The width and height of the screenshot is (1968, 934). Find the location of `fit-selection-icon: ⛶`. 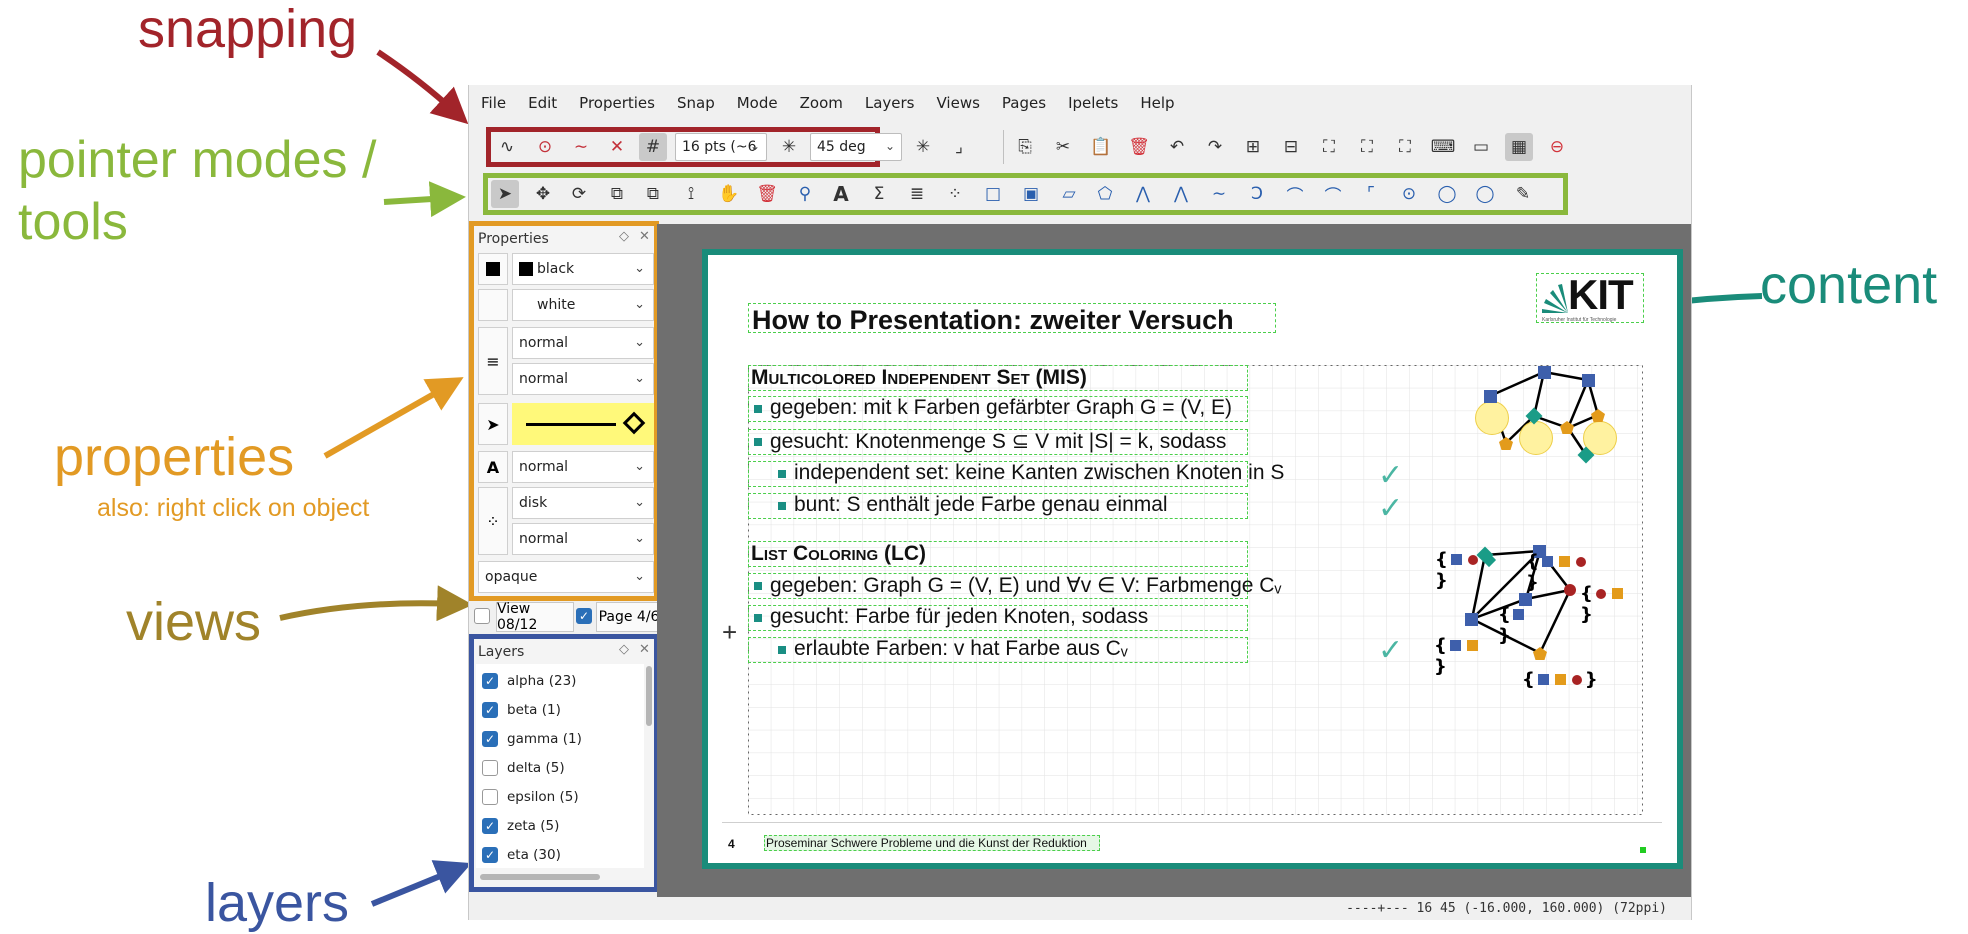

fit-selection-icon: ⛶ is located at coordinates (1329, 147).